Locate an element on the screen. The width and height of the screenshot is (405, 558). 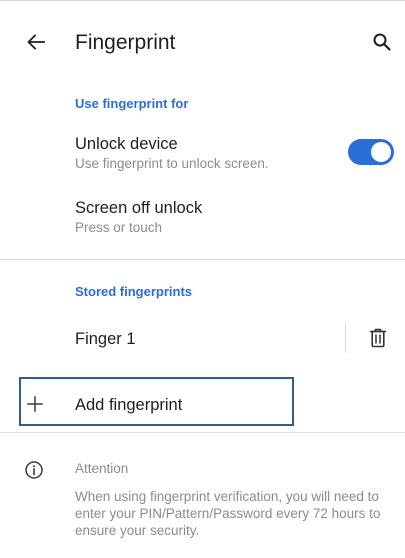
section-divider-attention is located at coordinates (202, 432).